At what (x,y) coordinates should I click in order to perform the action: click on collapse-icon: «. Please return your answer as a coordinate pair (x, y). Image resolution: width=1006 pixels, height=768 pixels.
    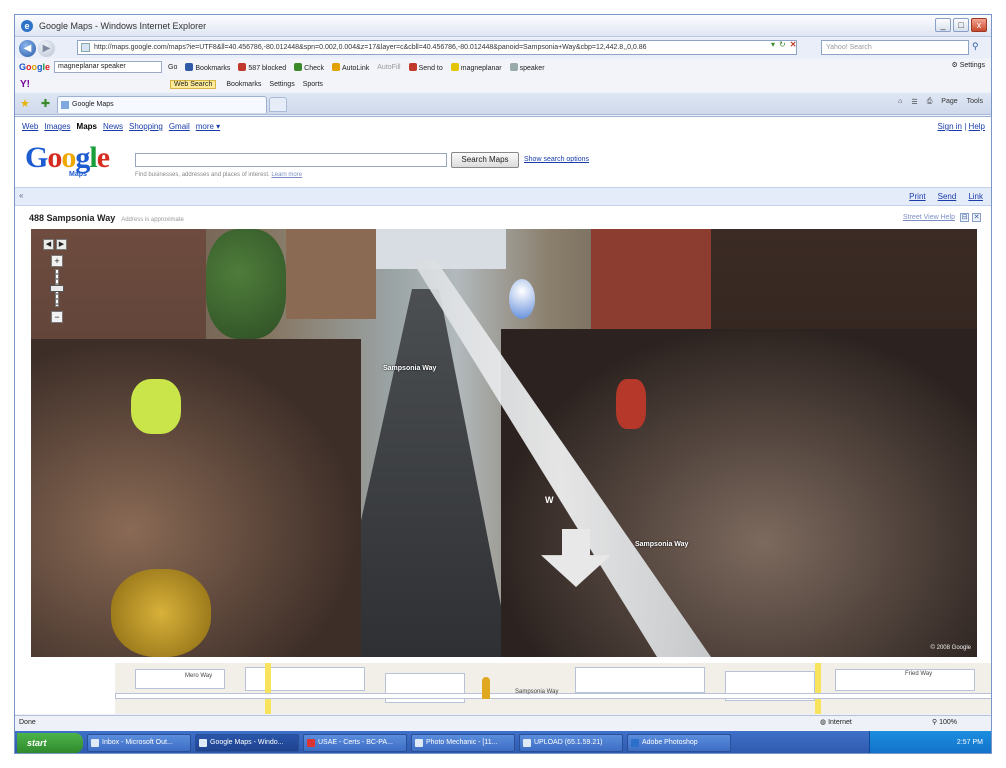
    Looking at the image, I should click on (21, 195).